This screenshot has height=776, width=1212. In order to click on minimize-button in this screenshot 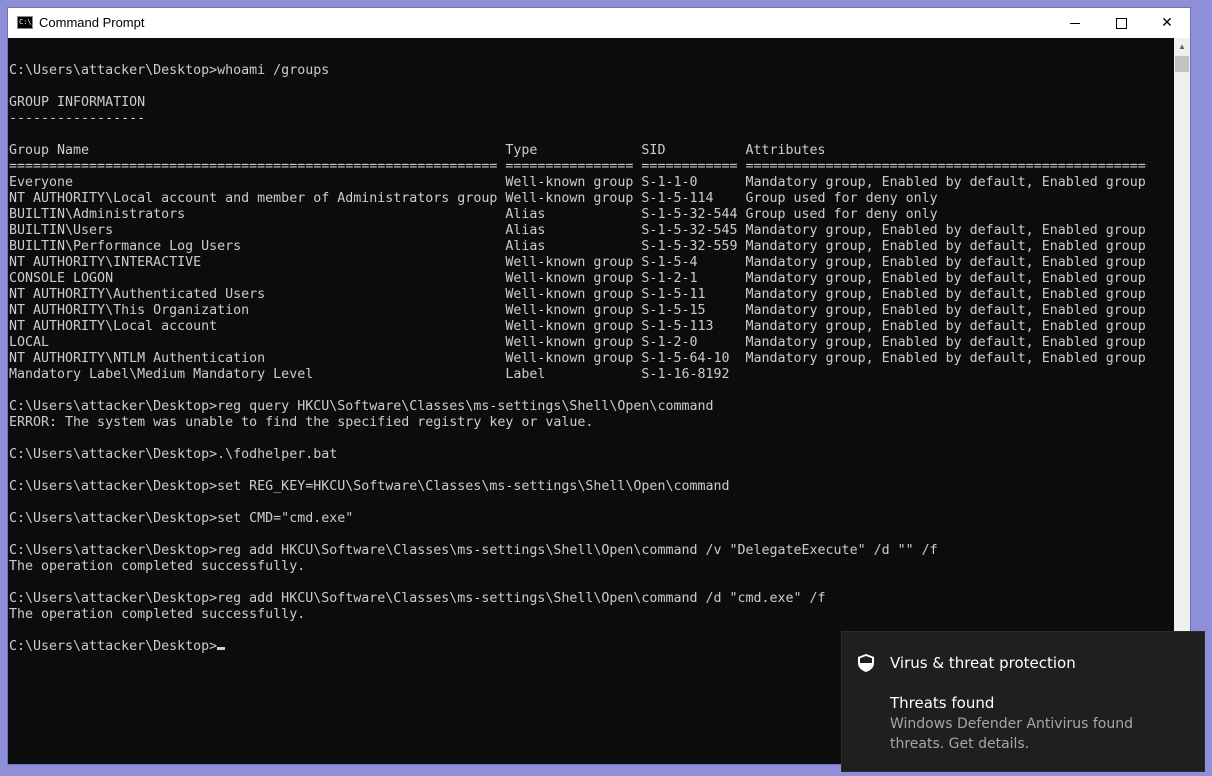, I will do `click(1075, 23)`.